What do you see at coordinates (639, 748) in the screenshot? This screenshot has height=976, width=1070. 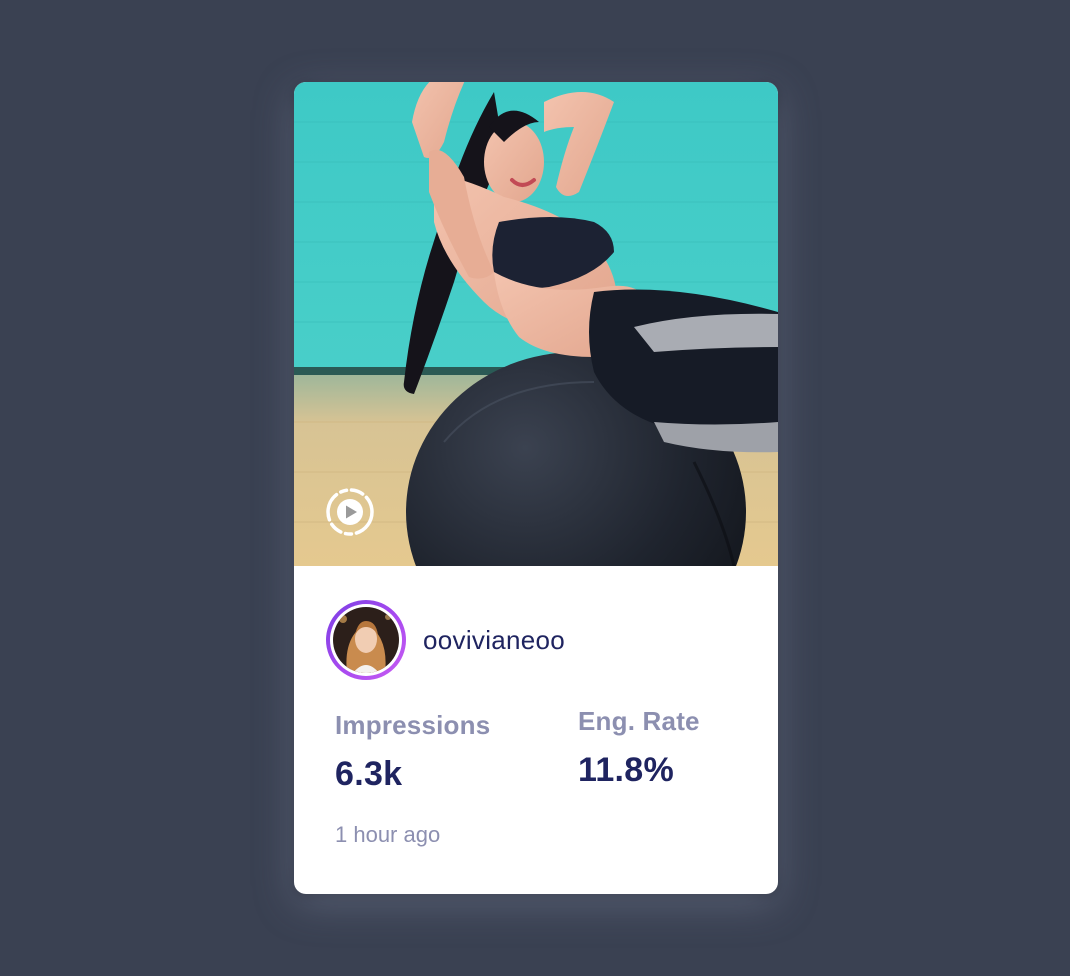 I see `engagement-rate-stat: Eng. Rate 11.8%` at bounding box center [639, 748].